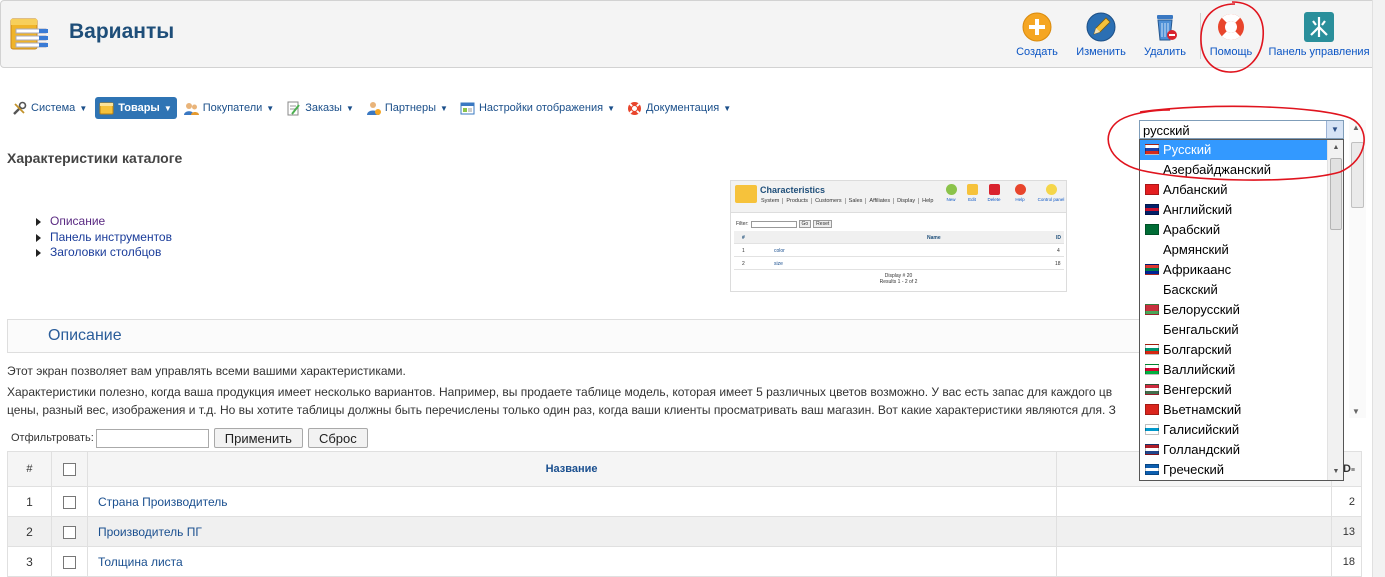  Describe the element at coordinates (899, 237) in the screenshot. I see `thumbnail-table-header: # Name ID` at that location.